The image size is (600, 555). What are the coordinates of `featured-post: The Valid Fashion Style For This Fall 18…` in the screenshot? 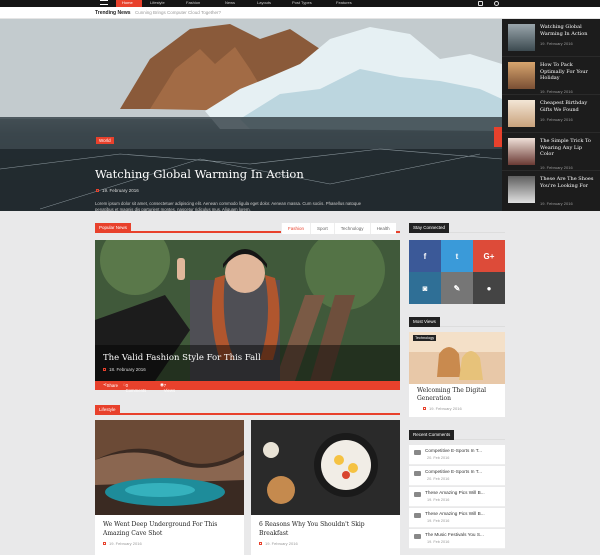 It's located at (247, 310).